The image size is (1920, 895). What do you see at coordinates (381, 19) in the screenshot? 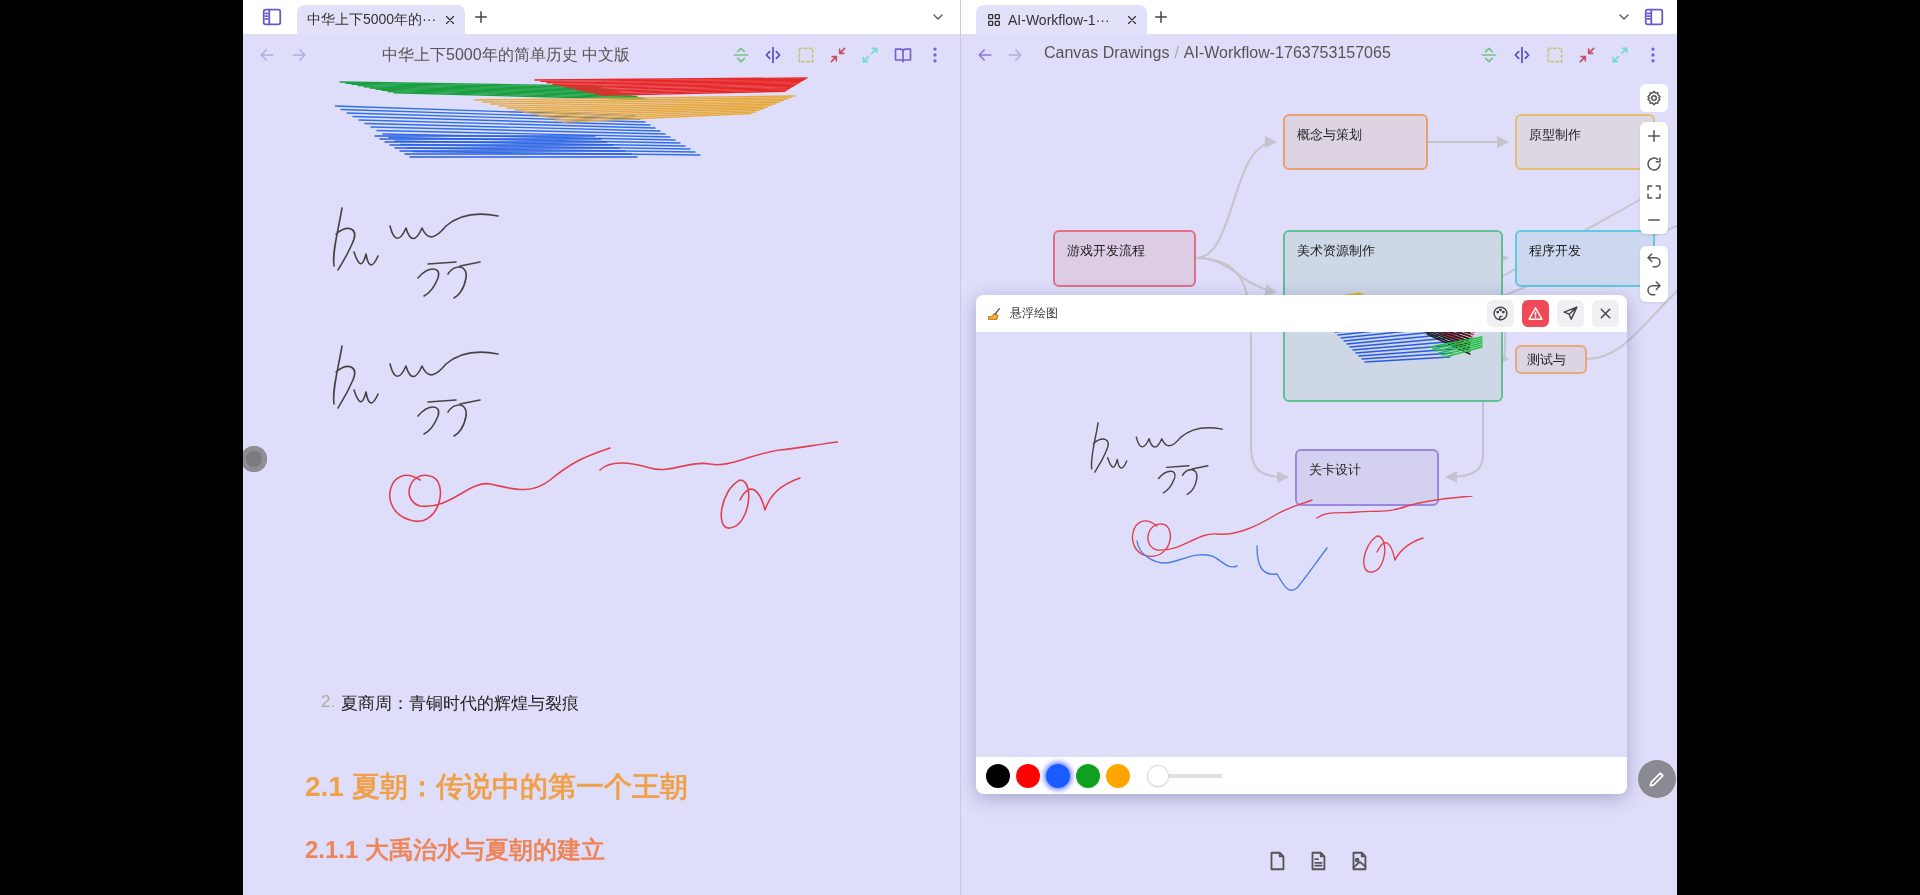
I see `tab: 中华上下5000年的···` at bounding box center [381, 19].